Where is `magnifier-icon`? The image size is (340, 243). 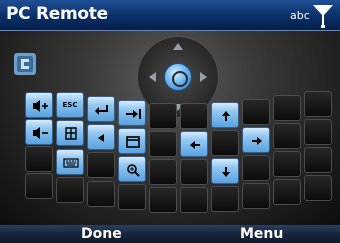 magnifier-icon is located at coordinates (133, 170).